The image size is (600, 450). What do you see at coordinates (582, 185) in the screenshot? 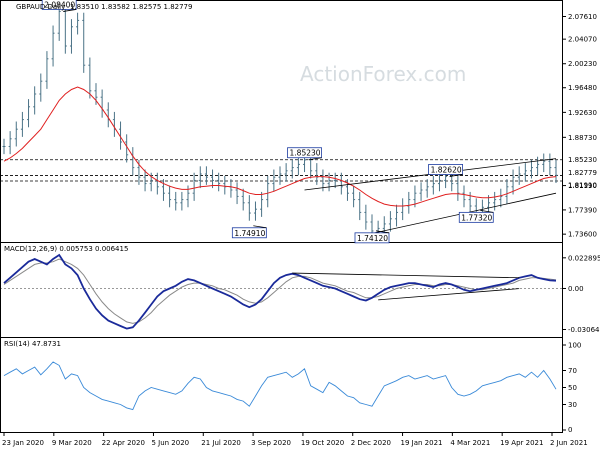
I see `price-level-tag: 1.81910` at bounding box center [582, 185].